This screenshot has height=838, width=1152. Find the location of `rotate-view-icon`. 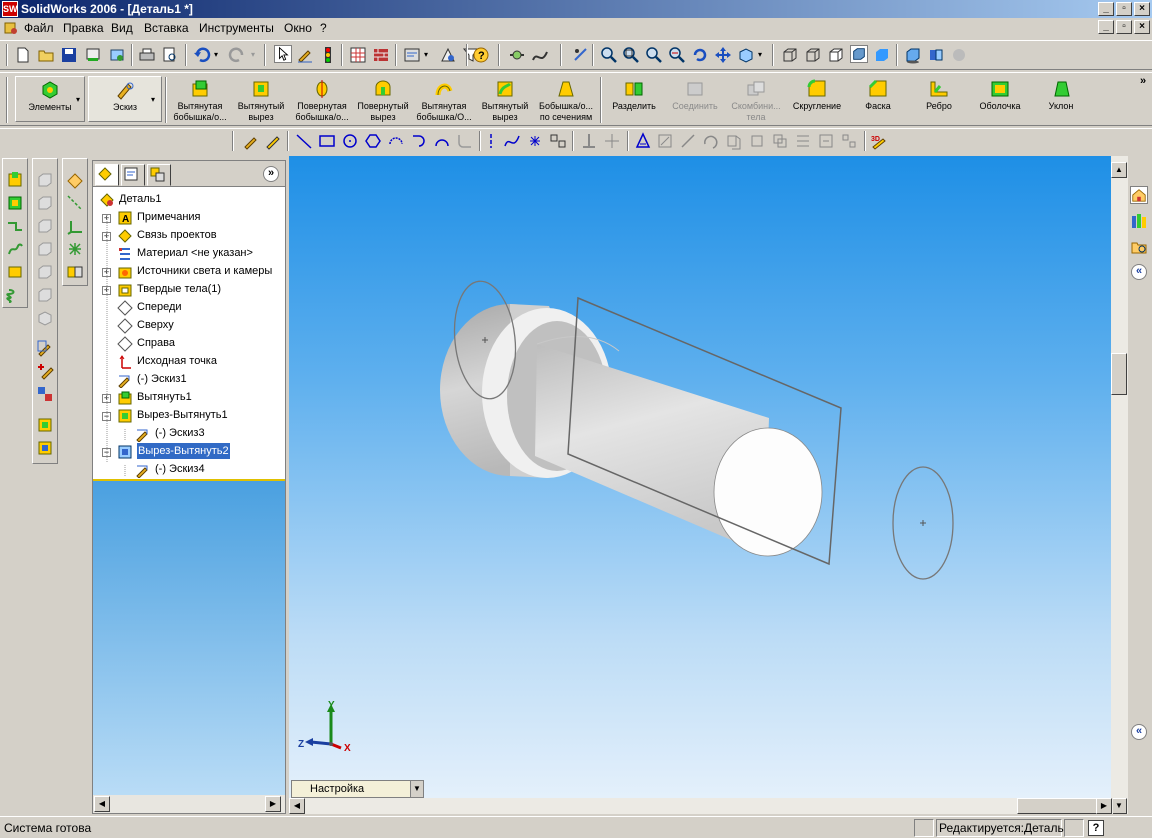

rotate-view-icon is located at coordinates (700, 55).